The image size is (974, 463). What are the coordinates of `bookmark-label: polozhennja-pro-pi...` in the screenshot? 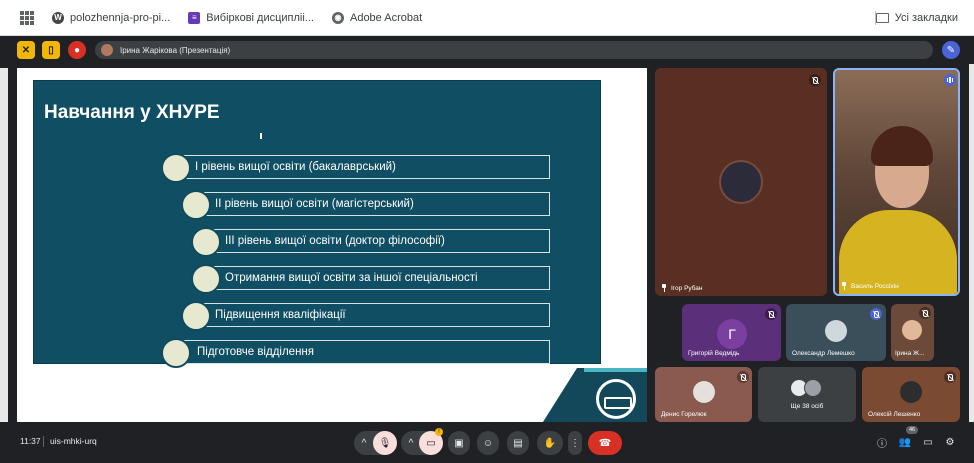 It's located at (120, 17).